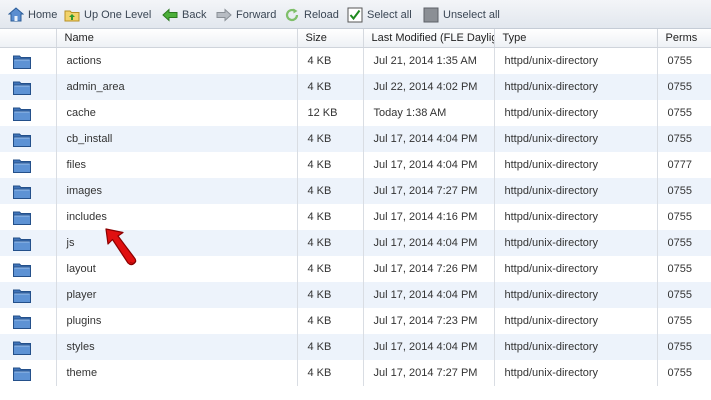  Describe the element at coordinates (177, 191) in the screenshot. I see `file-name: images` at that location.